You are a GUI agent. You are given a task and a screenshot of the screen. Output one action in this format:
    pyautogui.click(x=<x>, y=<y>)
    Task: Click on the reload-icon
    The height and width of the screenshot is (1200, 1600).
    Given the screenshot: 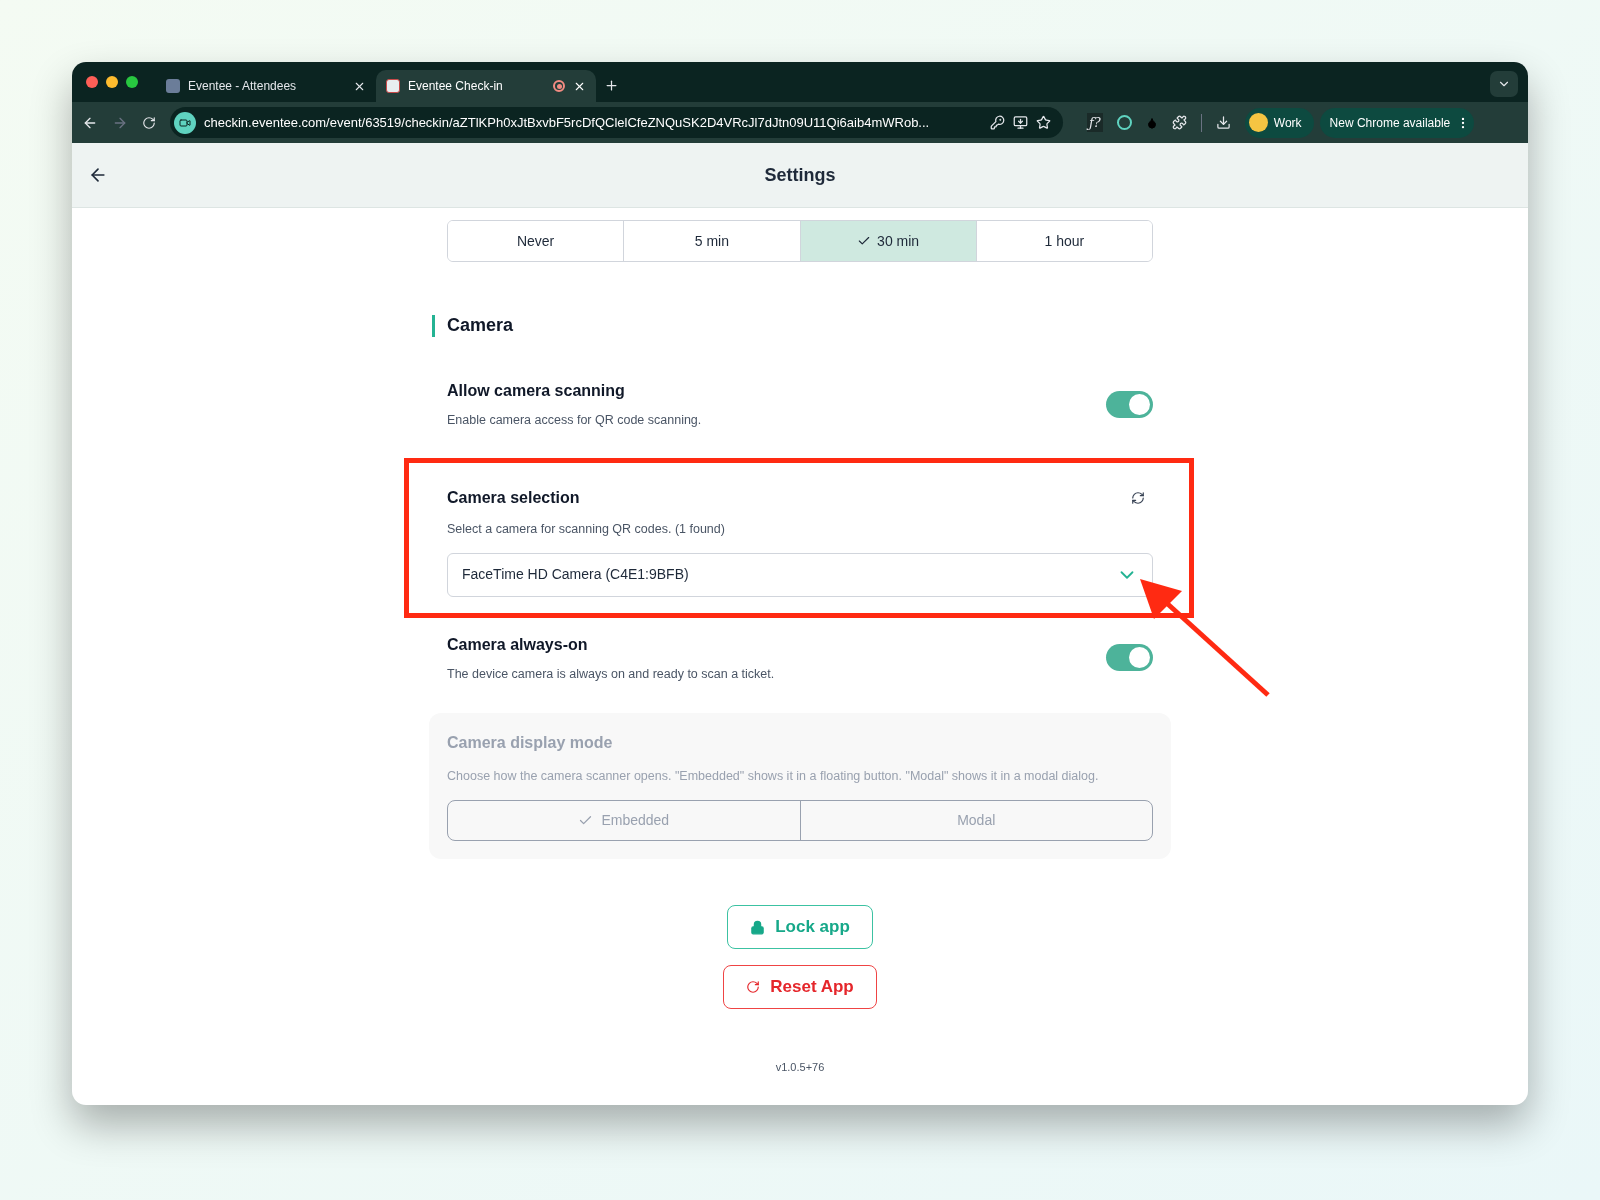 What is the action you would take?
    pyautogui.click(x=149, y=122)
    